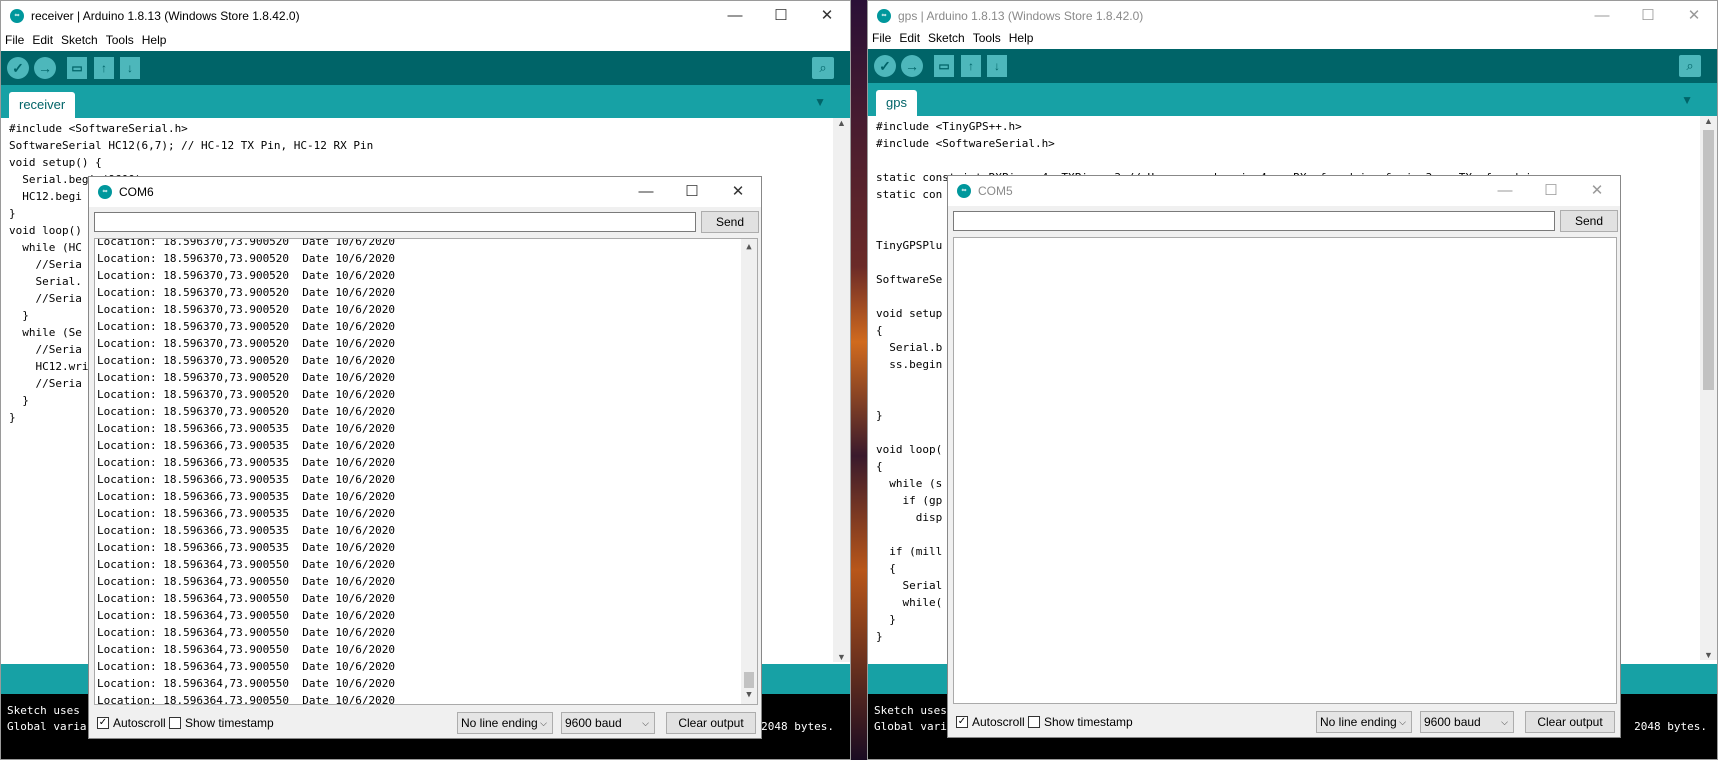  I want to click on text-line: //Seria, so click(45, 349).